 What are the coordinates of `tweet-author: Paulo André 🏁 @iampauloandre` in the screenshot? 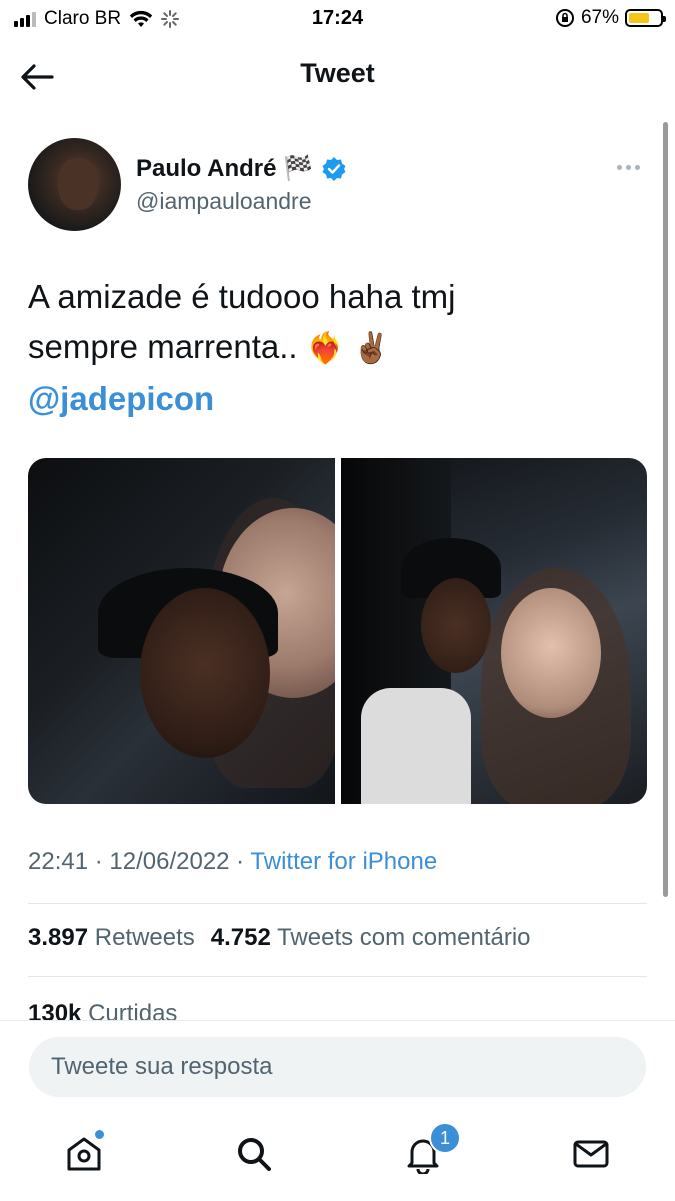 It's located at (337, 185).